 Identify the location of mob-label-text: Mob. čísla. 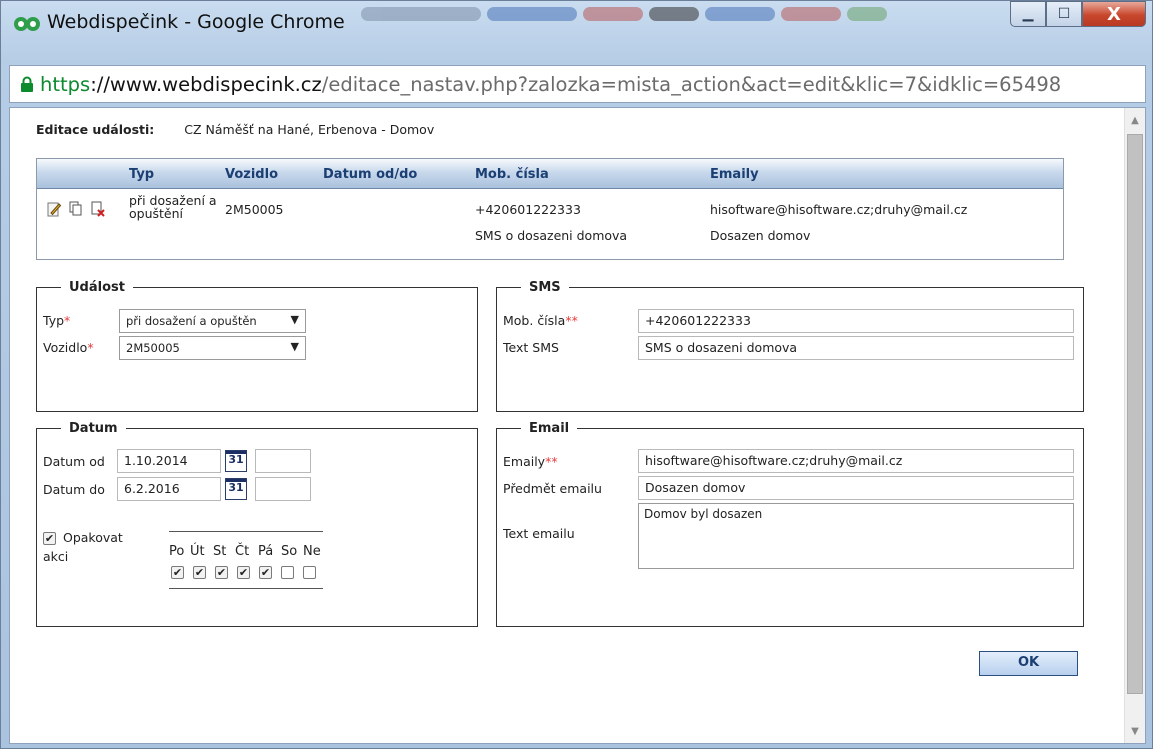
(534, 320).